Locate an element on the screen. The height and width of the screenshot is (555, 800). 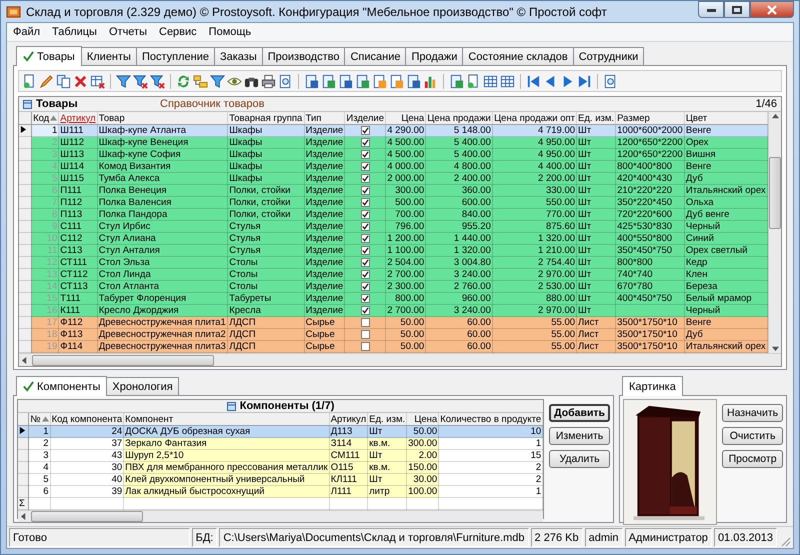
table-row: 19 Ф114 Древесностружечная плита3 ЛДСП Сырье 50.00 60.00 55.00 Лист 3500*1750*10 Итальянский орех is located at coordinates (393, 346).